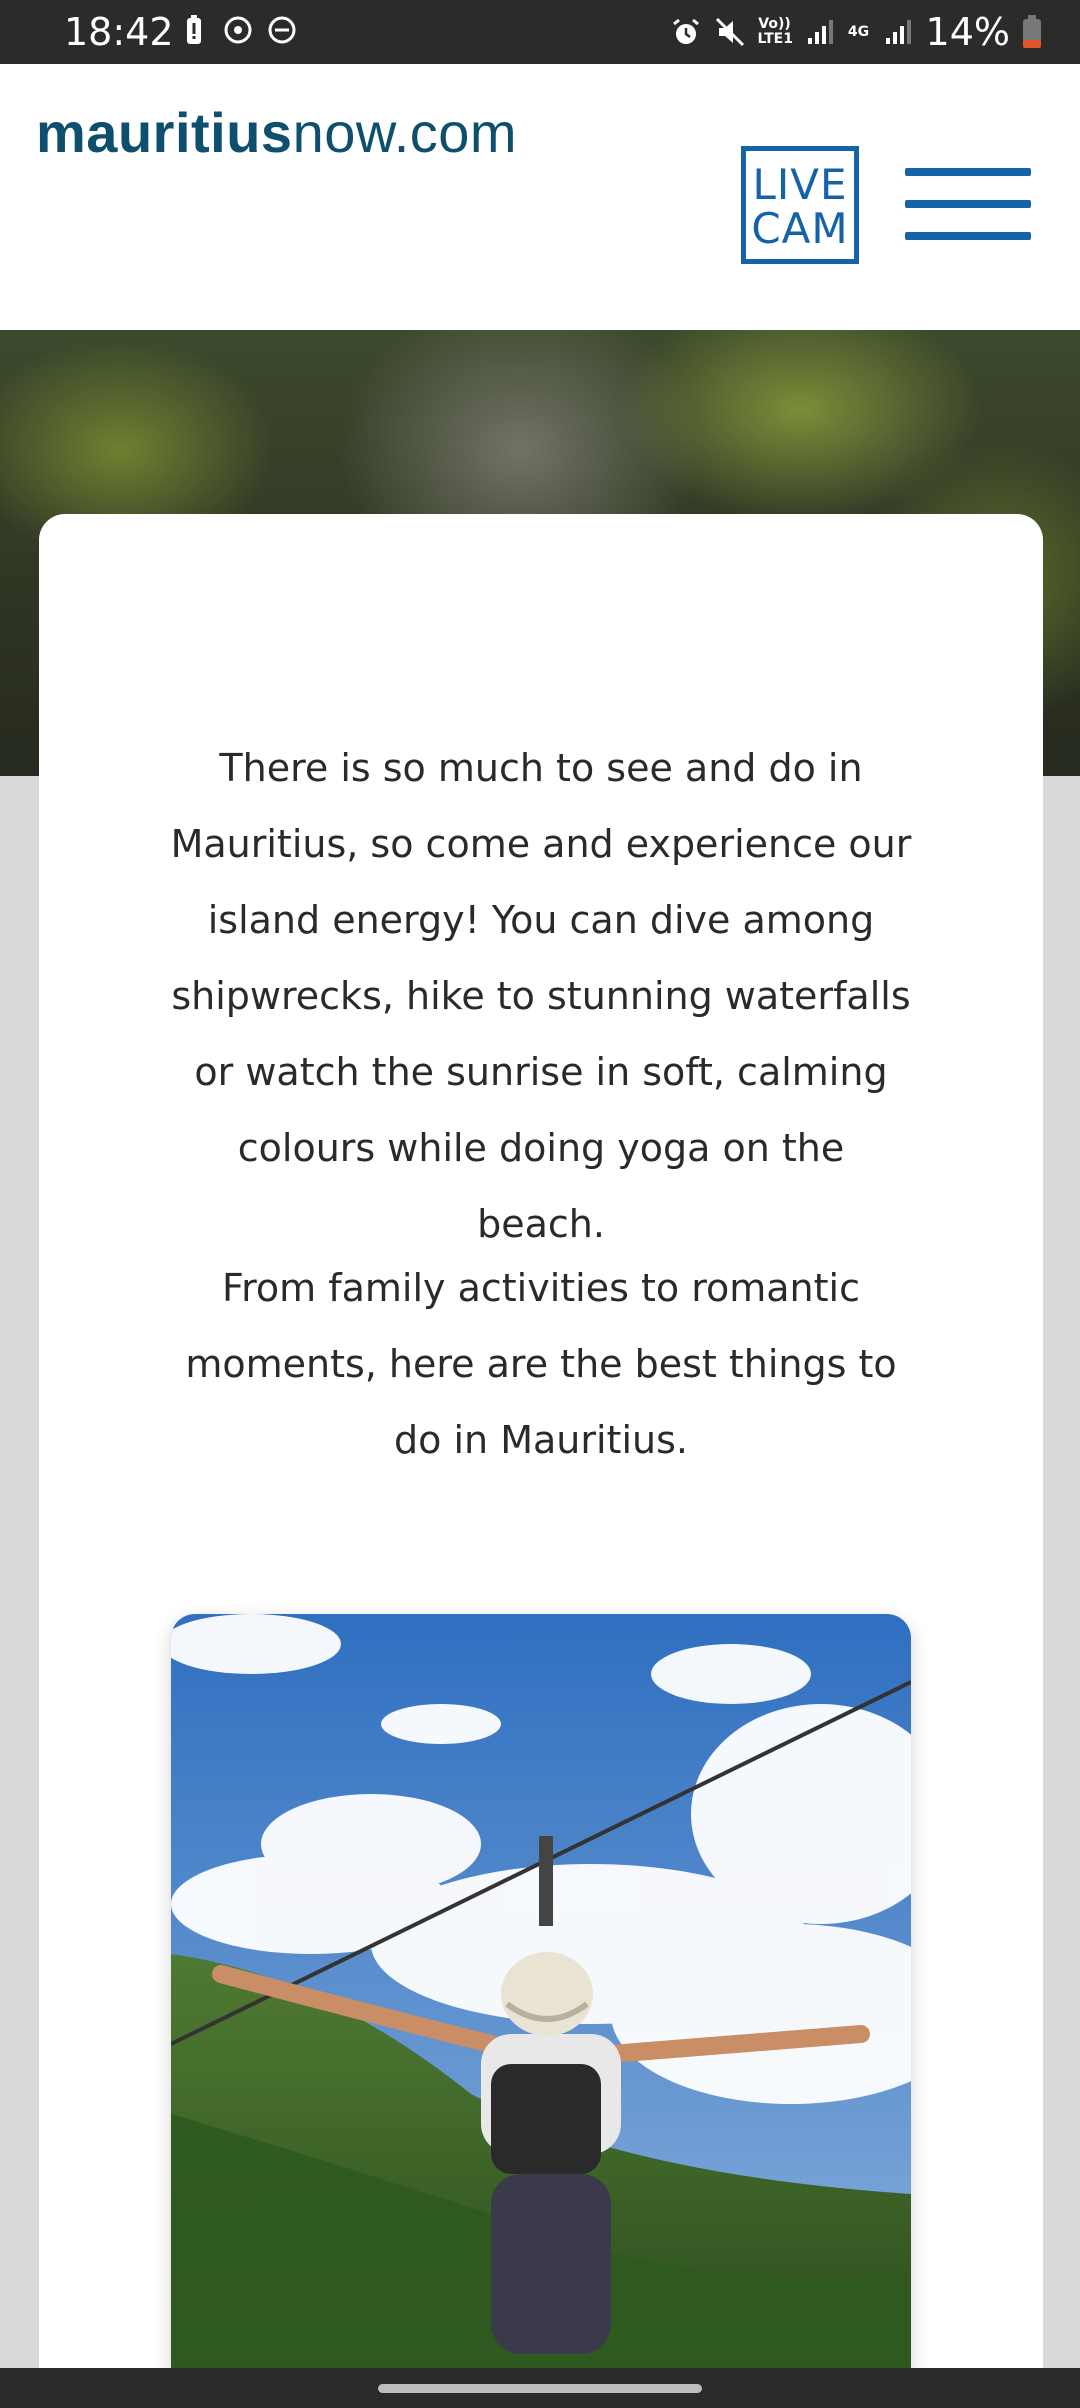  I want to click on logo-light-text: now.com, so click(405, 132).